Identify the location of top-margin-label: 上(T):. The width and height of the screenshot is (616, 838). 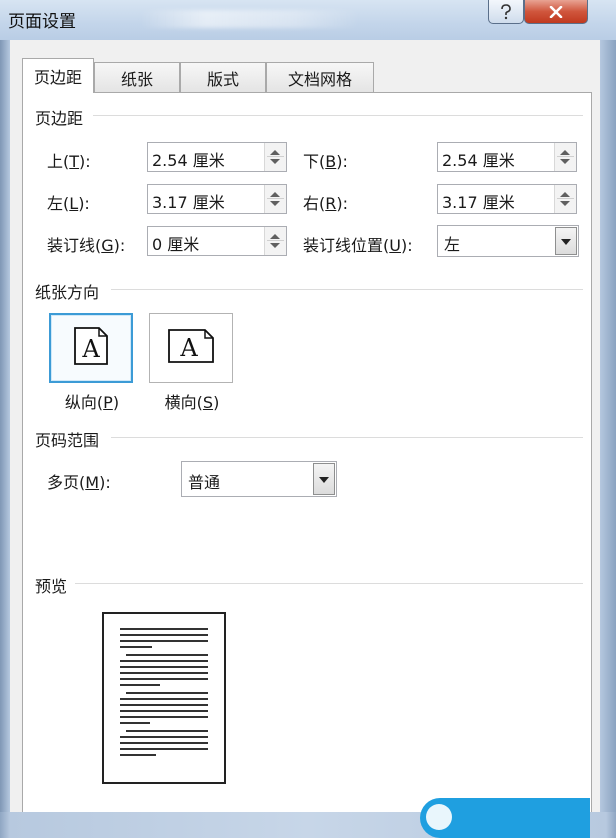
(69, 161).